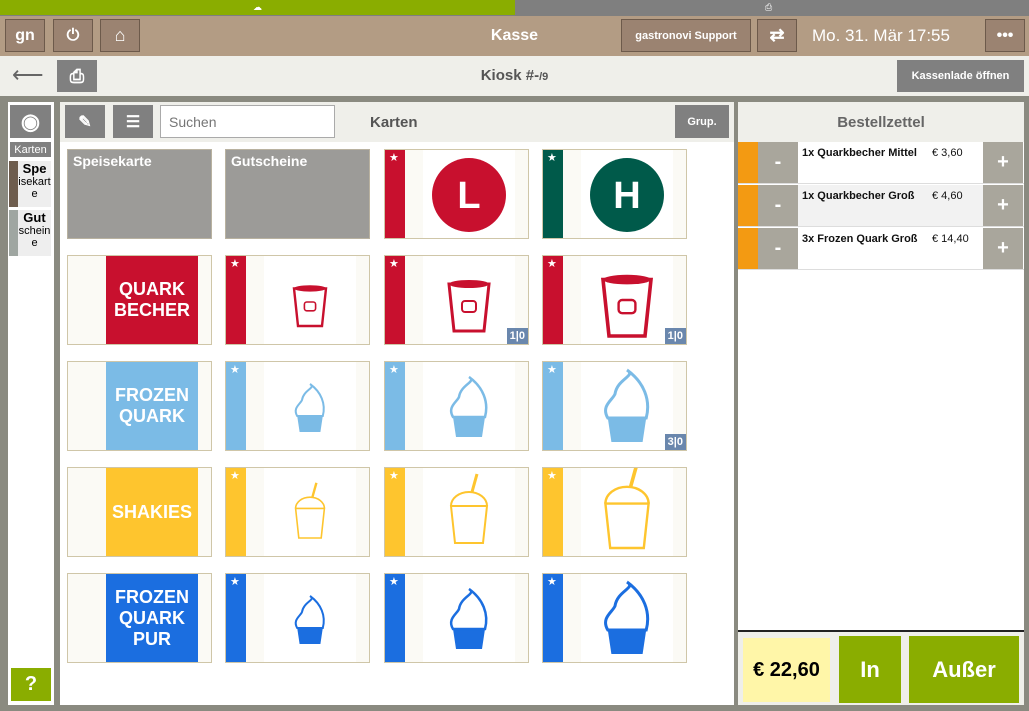 The image size is (1029, 711). I want to click on cloud-icon: ☁, so click(257, 7).